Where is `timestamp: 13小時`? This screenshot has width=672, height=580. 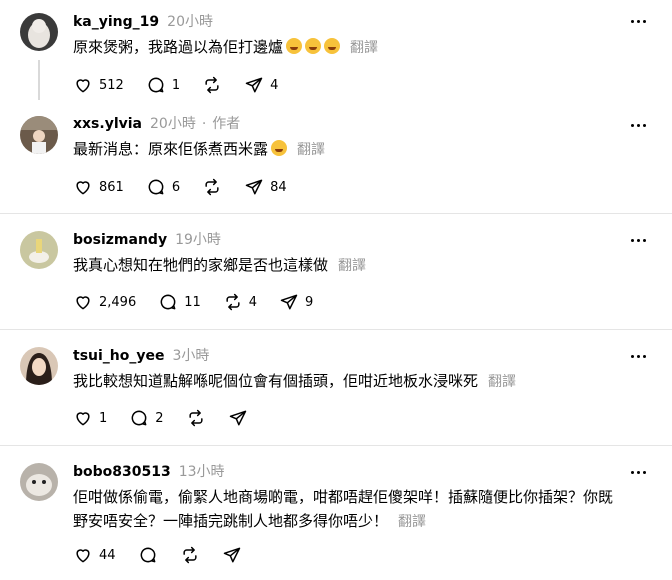
timestamp: 13小時 is located at coordinates (202, 471).